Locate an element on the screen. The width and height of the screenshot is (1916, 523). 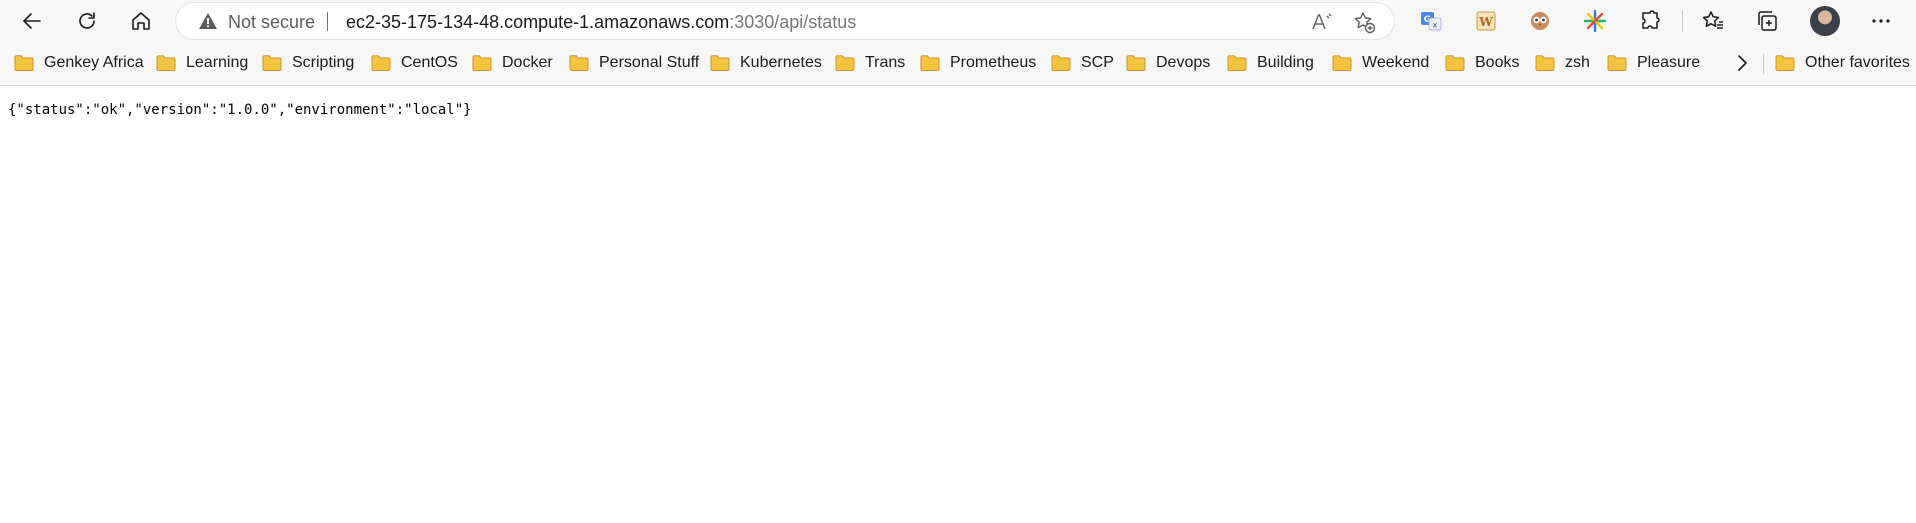
extensions-button is located at coordinates (1650, 21).